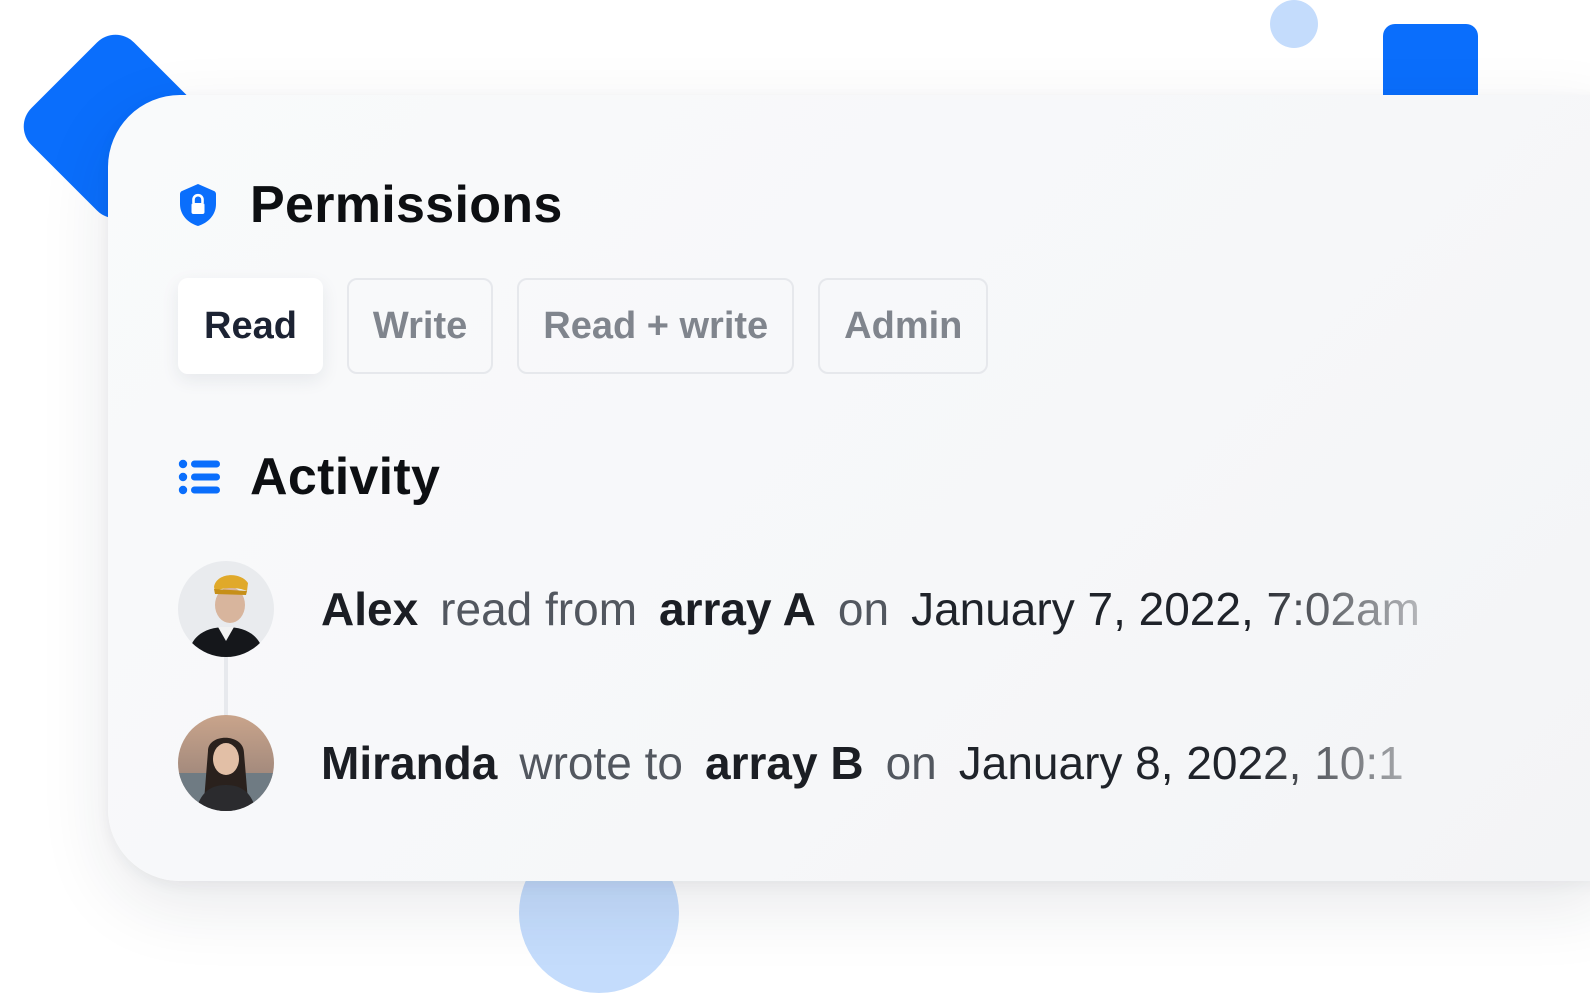  I want to click on timeline-connector, so click(226, 686).